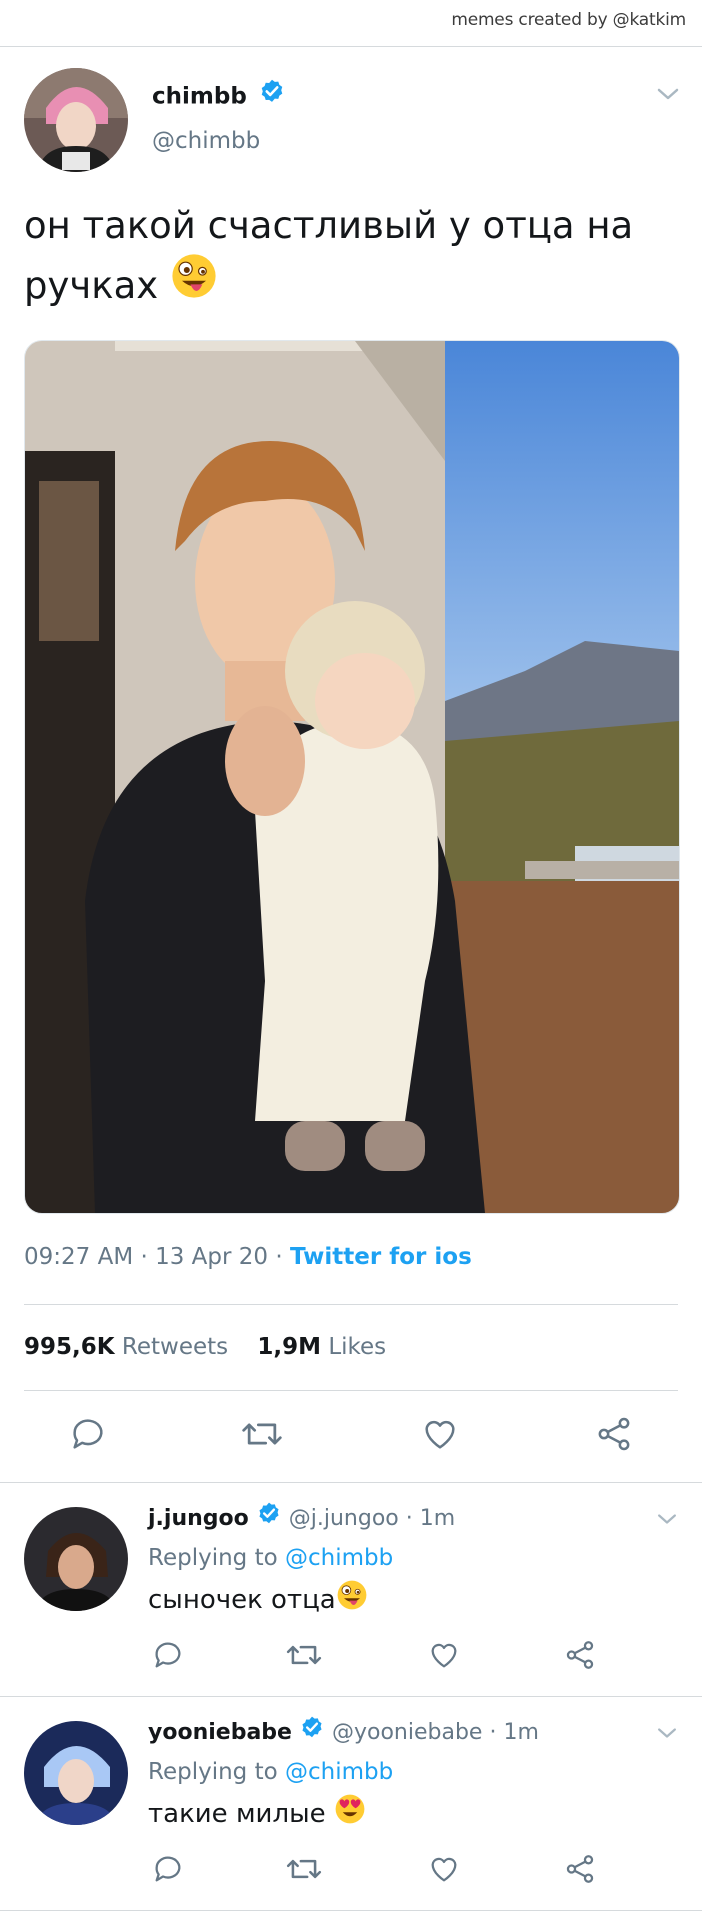 The image size is (702, 1920). What do you see at coordinates (242, 1600) in the screenshot?
I see `reply-text: сыночек отца` at bounding box center [242, 1600].